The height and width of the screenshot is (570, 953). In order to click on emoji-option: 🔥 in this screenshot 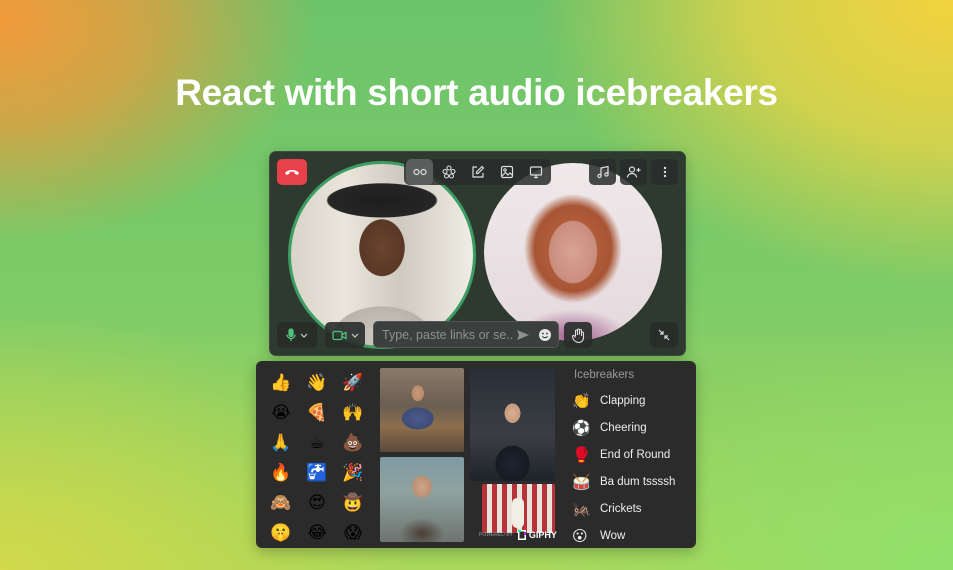, I will do `click(281, 473)`.